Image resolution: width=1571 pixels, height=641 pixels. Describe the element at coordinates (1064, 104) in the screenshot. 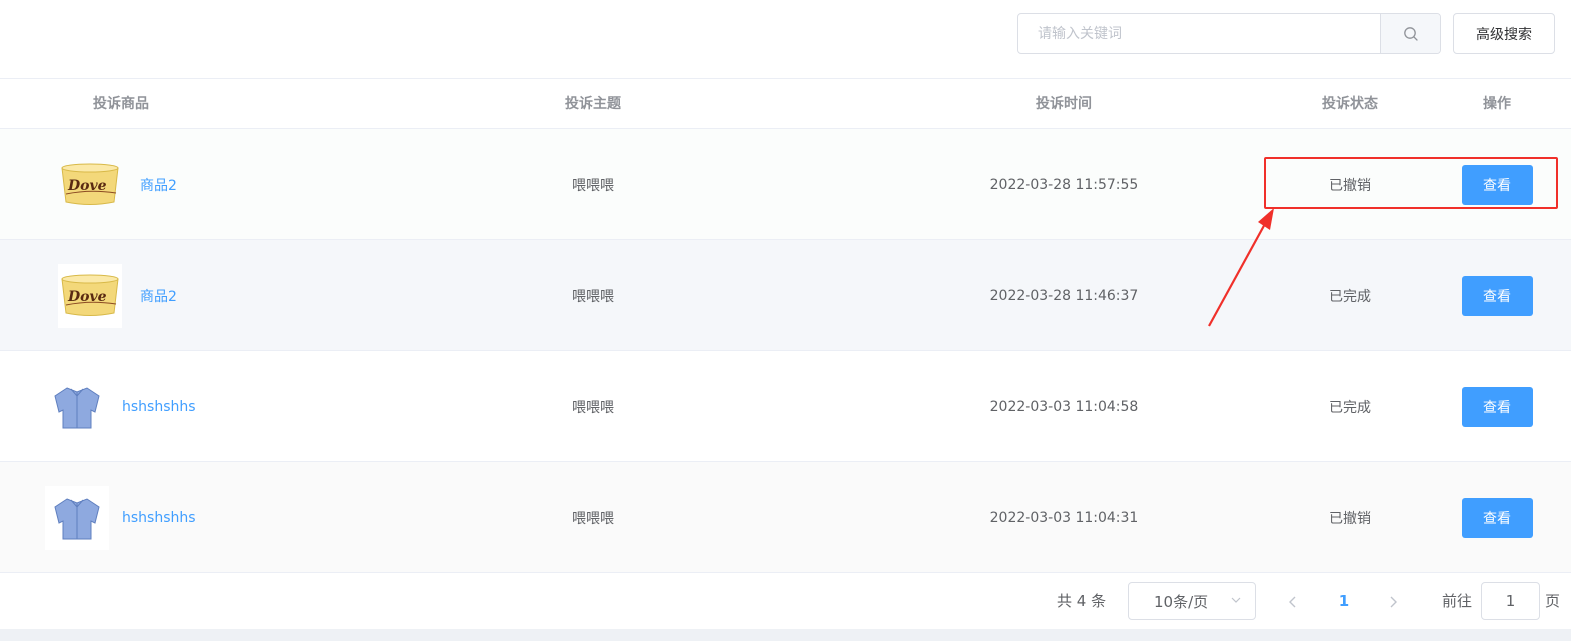

I see `header-time: 投诉时间` at that location.